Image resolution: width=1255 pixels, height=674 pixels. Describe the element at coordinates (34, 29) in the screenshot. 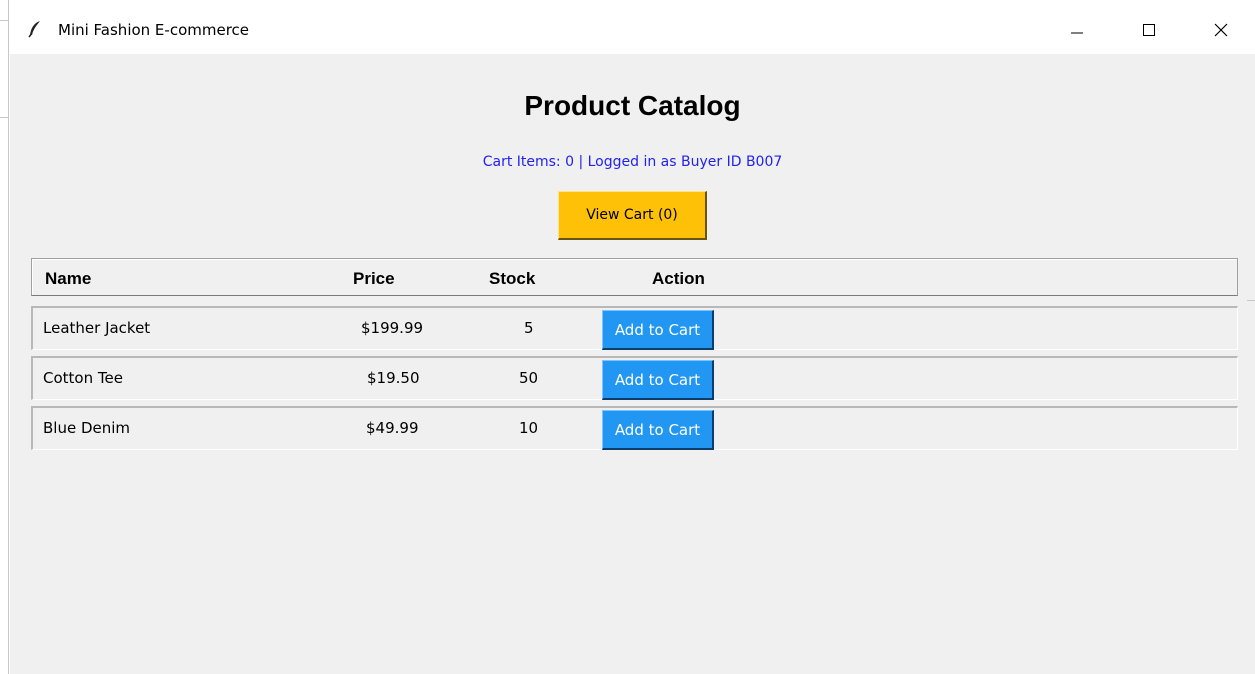

I see `feather-icon` at that location.